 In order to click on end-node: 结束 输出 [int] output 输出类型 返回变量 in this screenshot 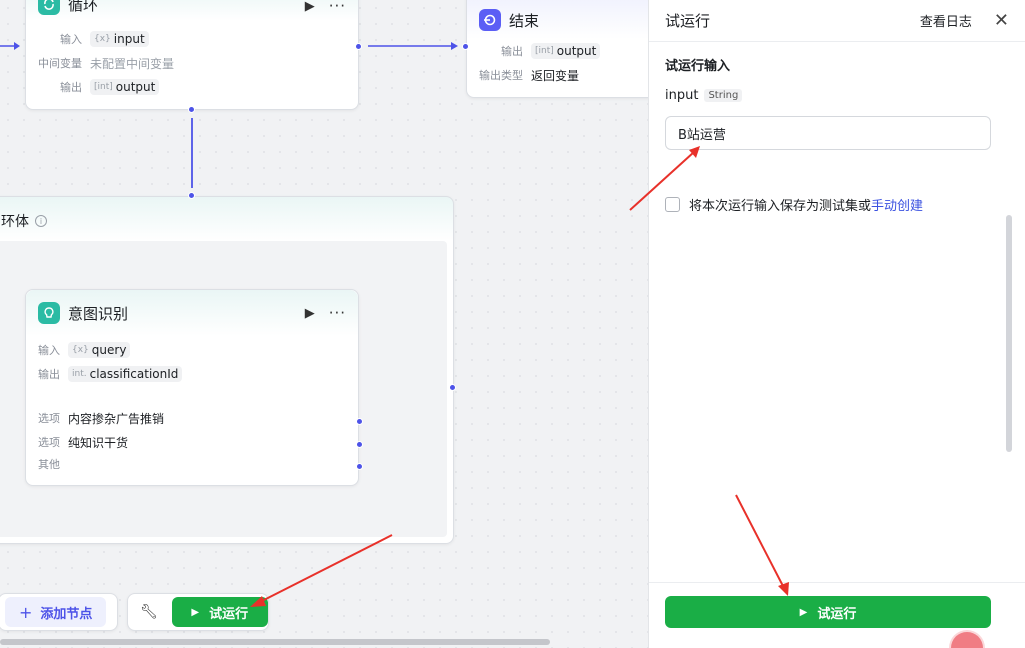, I will do `click(557, 49)`.